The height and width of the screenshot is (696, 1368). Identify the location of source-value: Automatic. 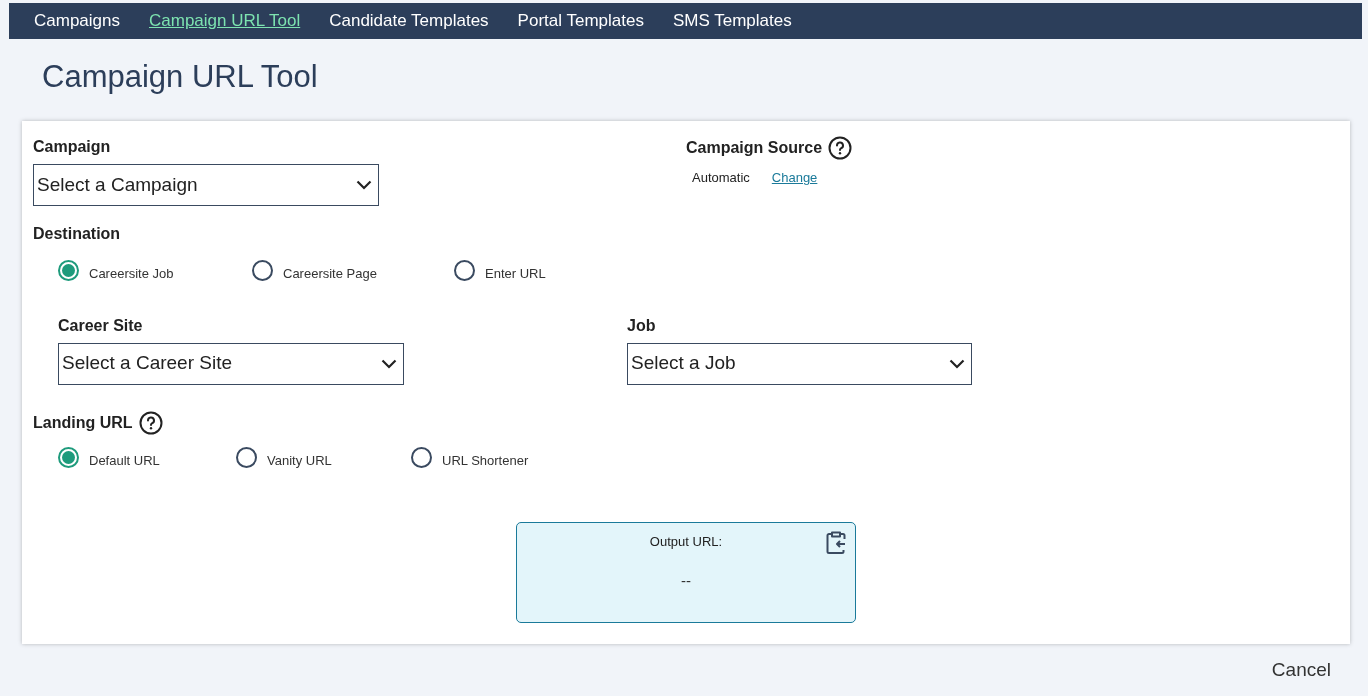
(721, 178).